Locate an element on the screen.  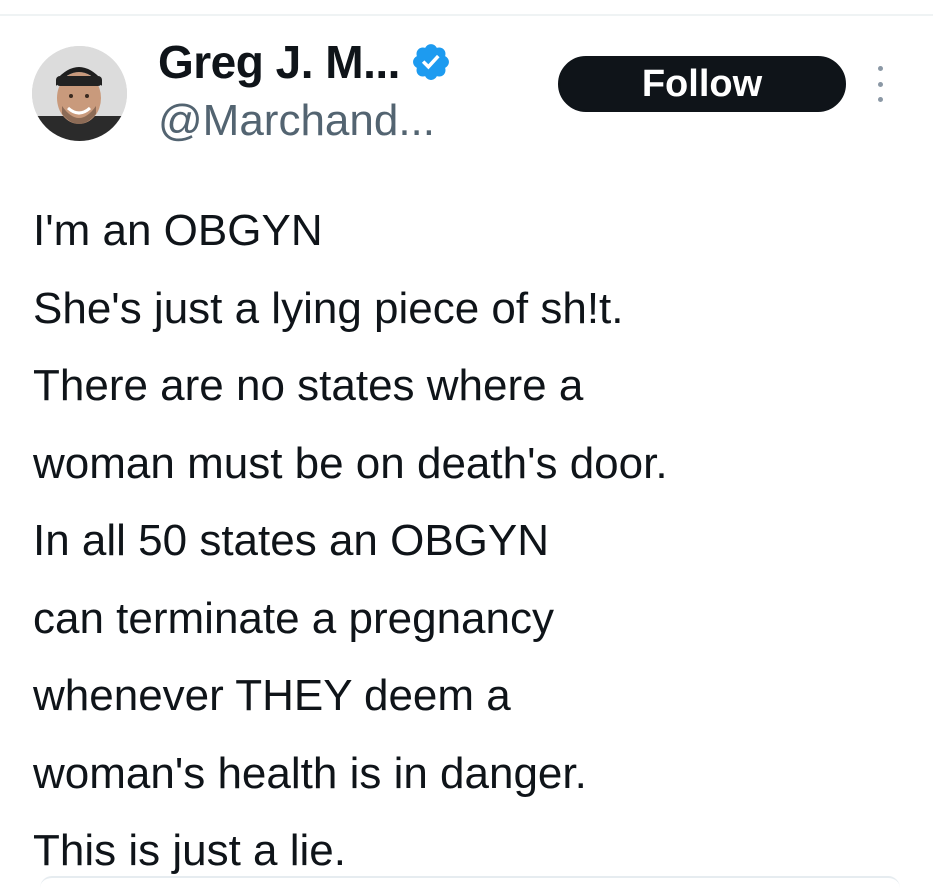
avatar-image is located at coordinates (79, 93).